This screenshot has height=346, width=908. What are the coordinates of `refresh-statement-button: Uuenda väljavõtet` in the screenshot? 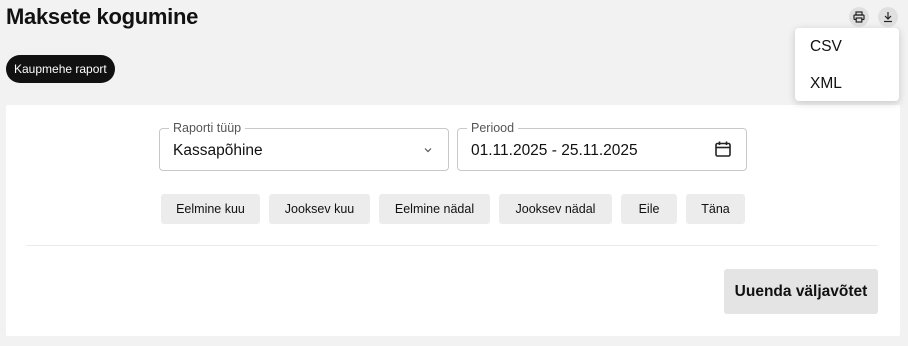 It's located at (801, 291).